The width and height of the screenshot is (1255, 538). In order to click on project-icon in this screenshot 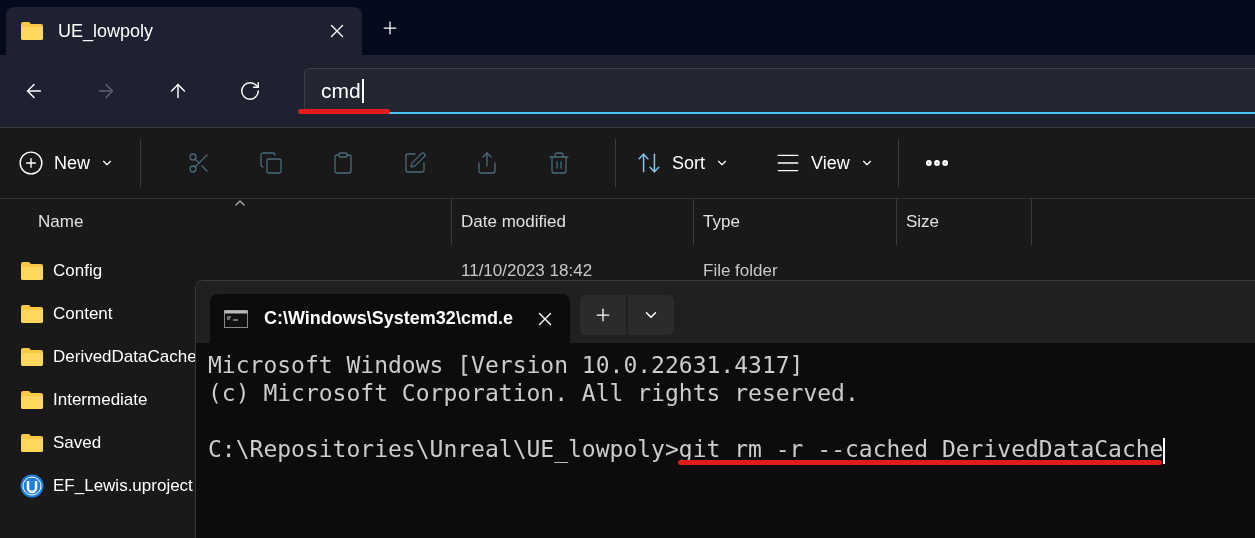, I will do `click(32, 485)`.